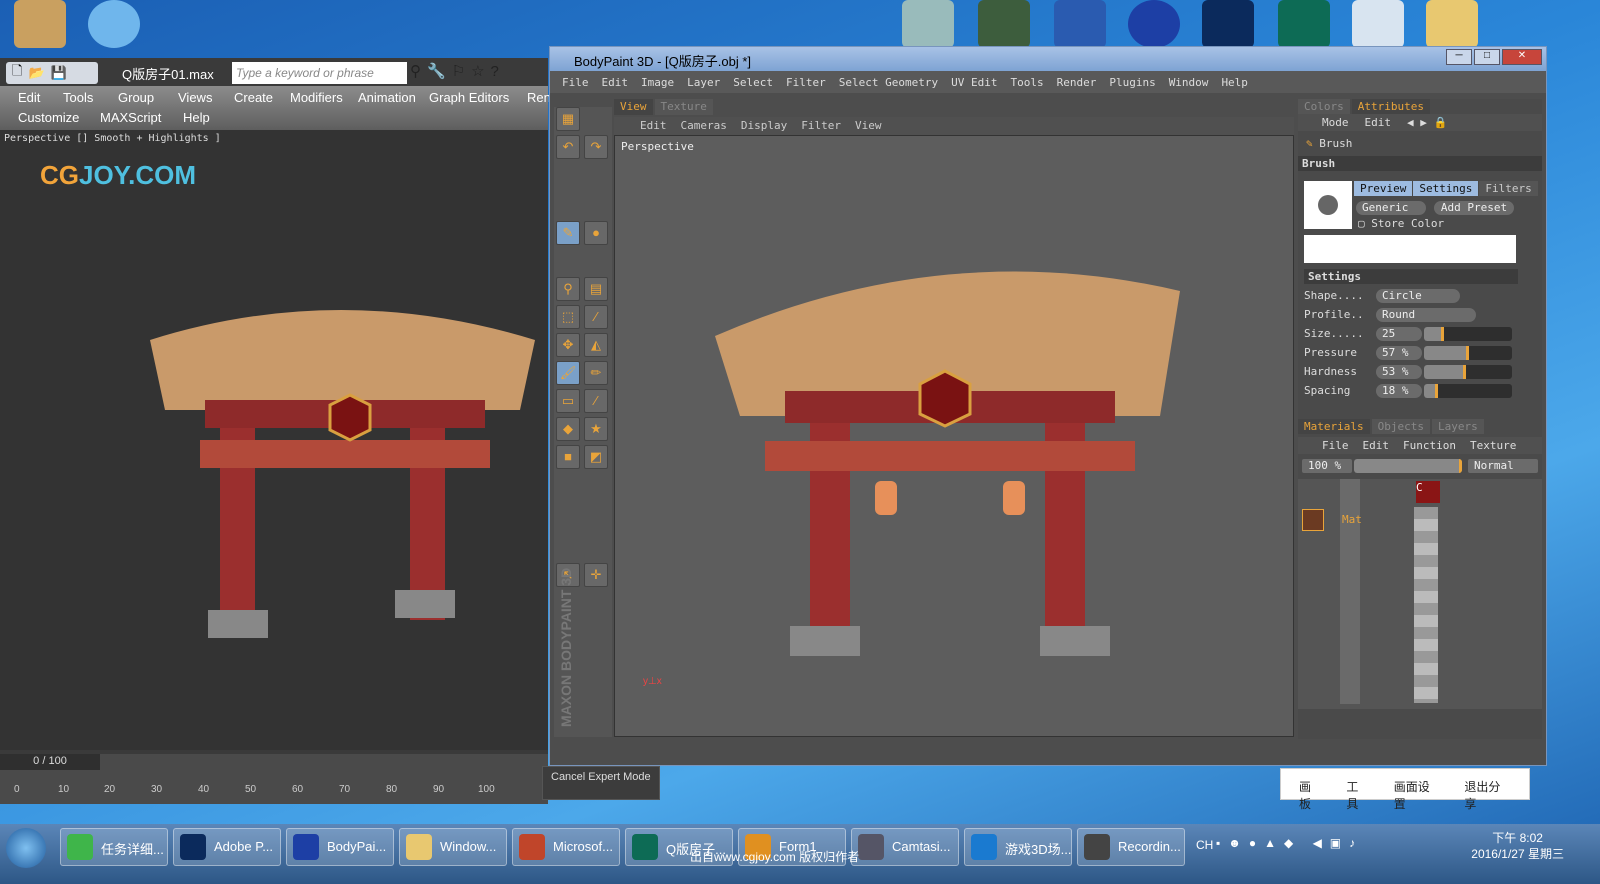  I want to click on setting-value: Round, so click(1426, 315).